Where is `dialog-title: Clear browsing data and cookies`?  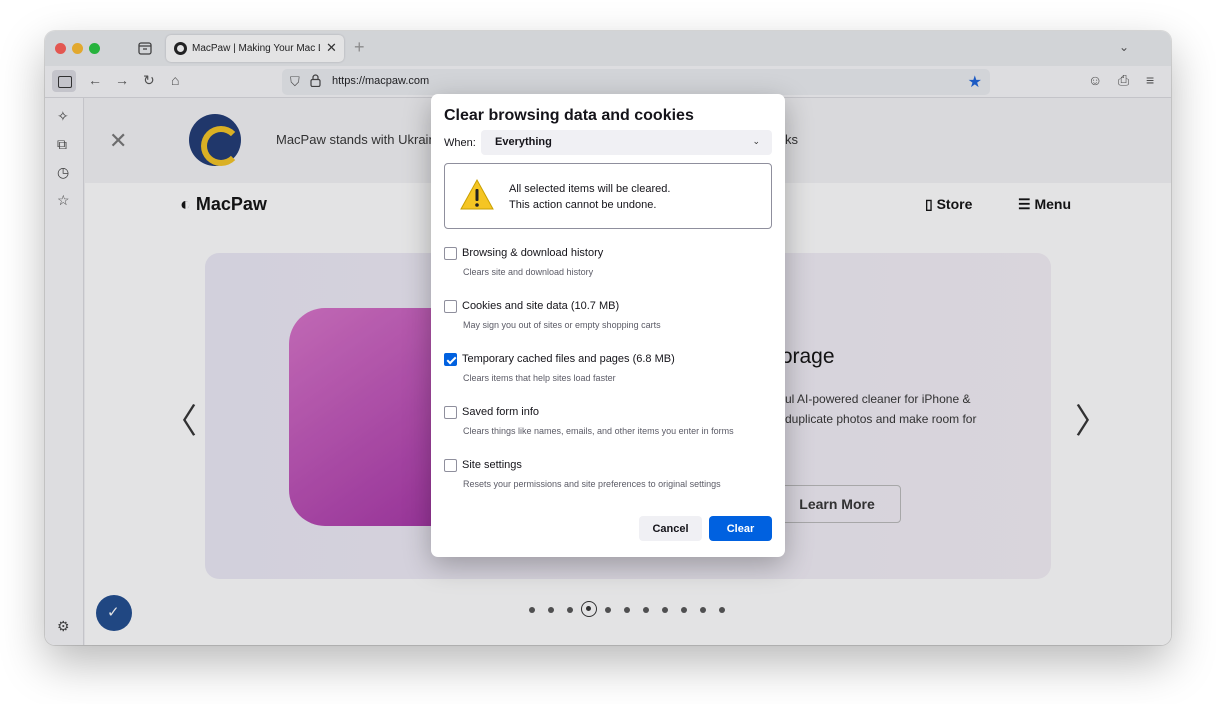 dialog-title: Clear browsing data and cookies is located at coordinates (569, 115).